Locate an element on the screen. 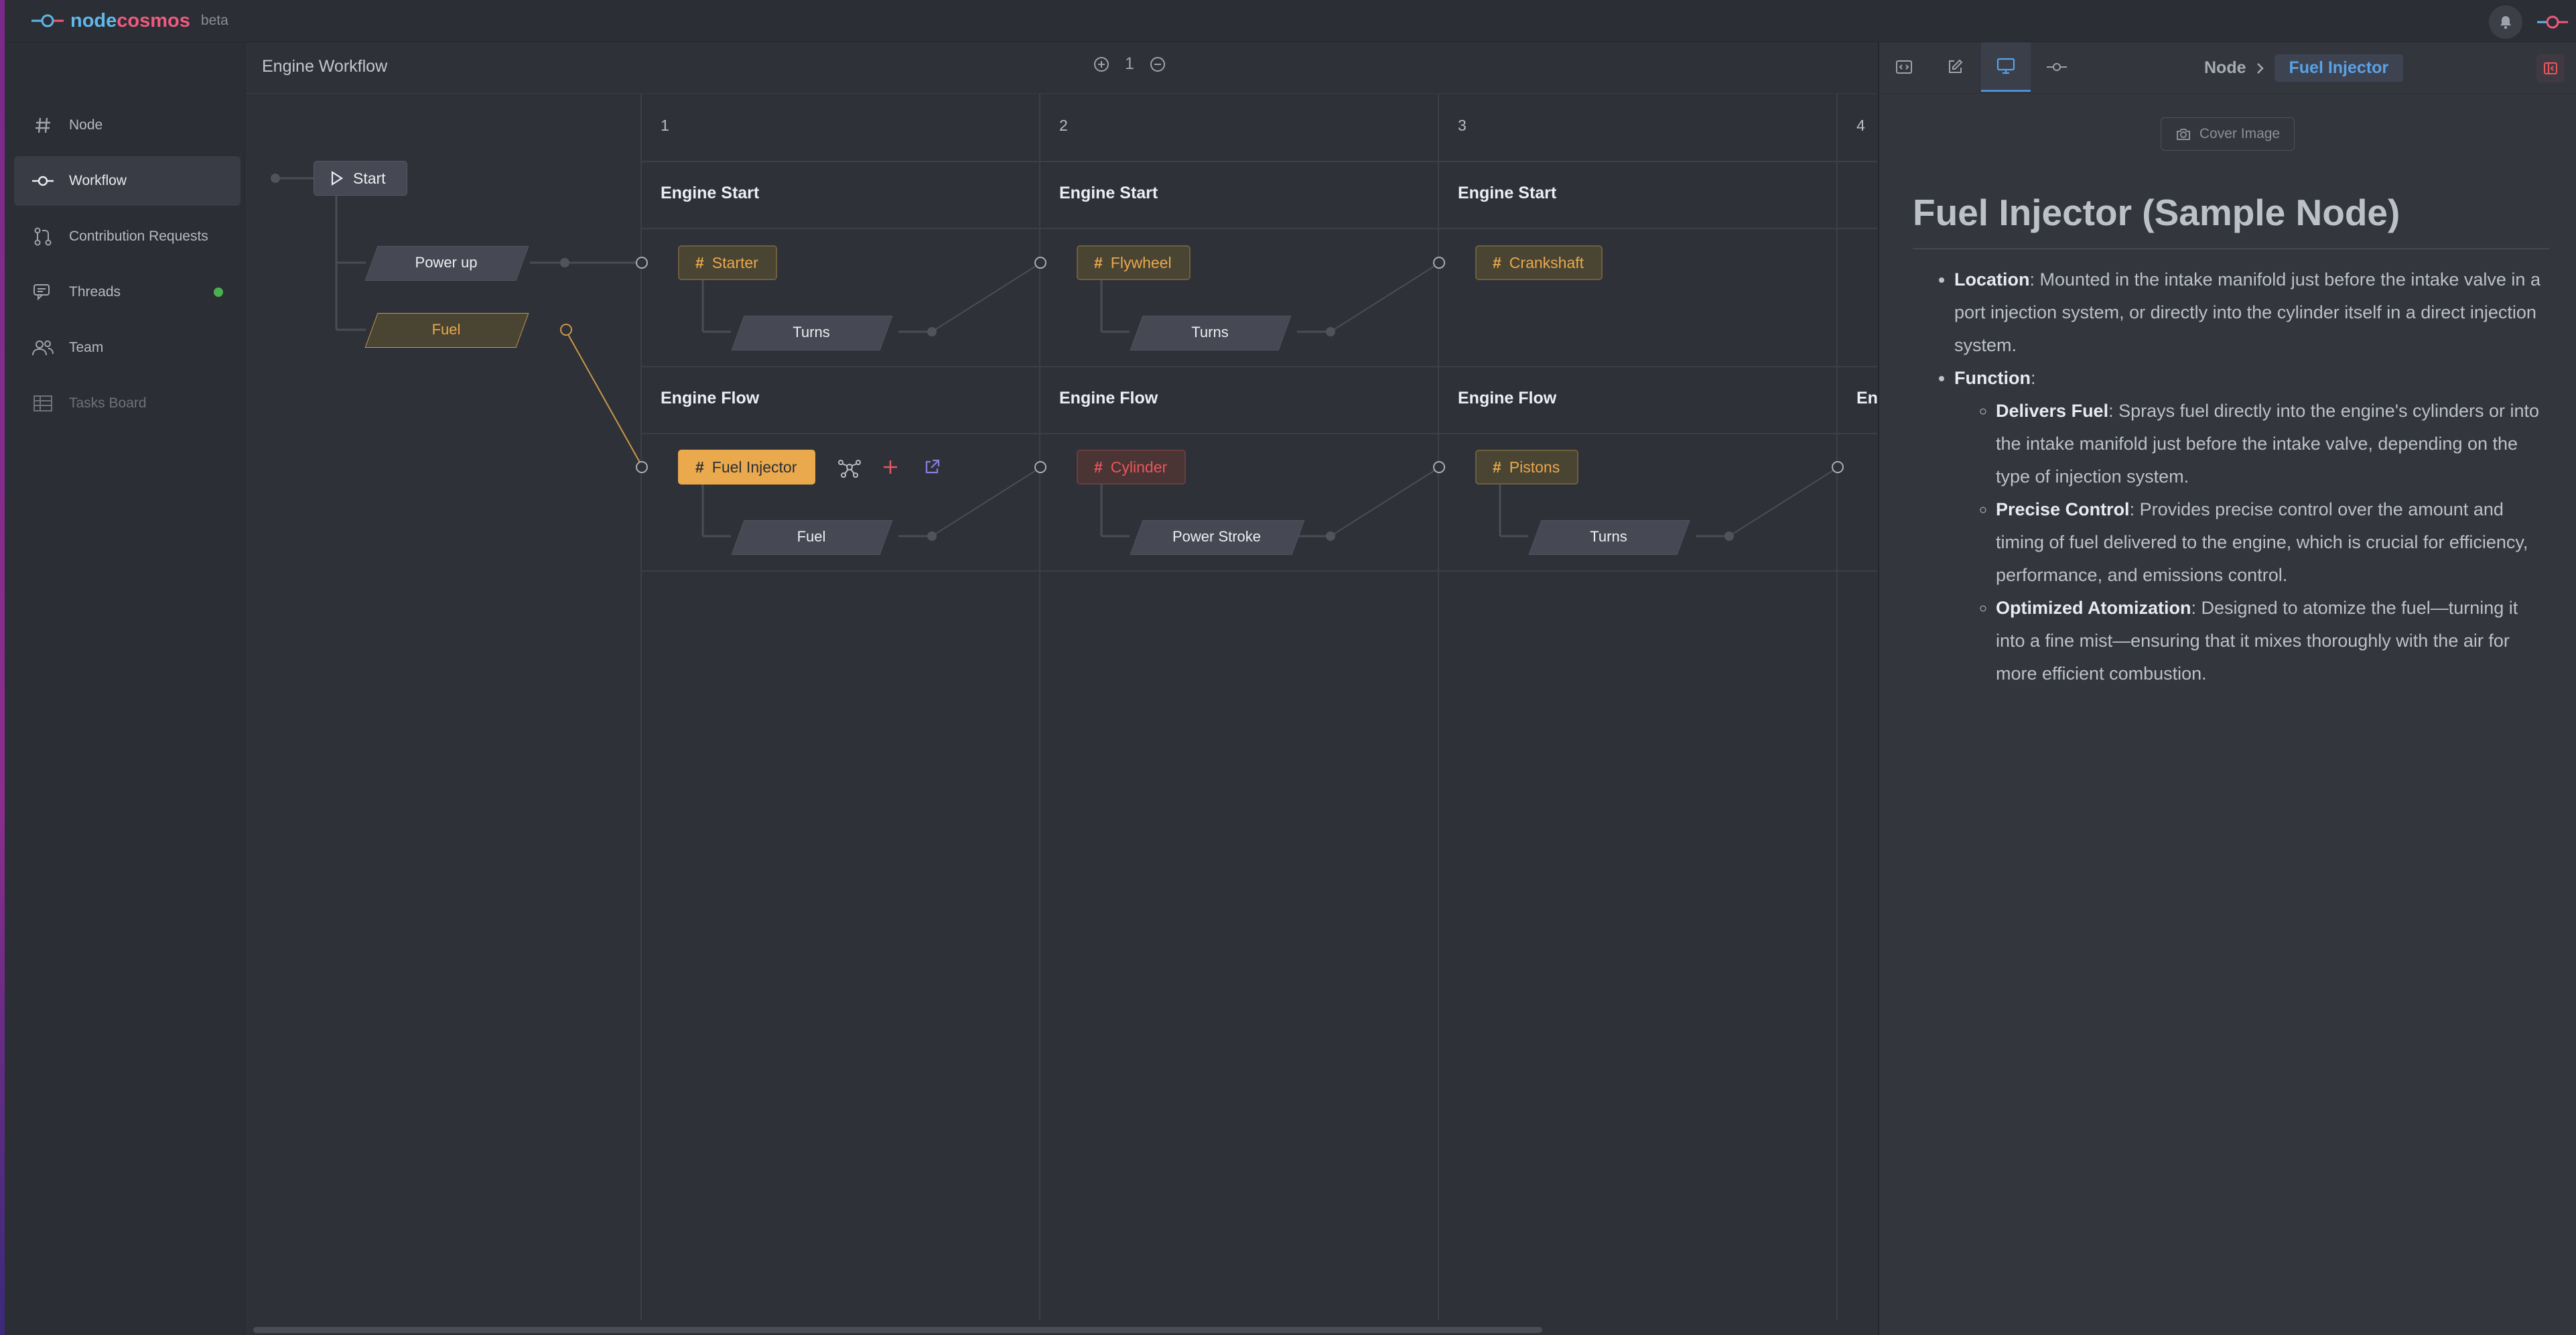 The image size is (2576, 1335). column-number: 1 is located at coordinates (665, 126).